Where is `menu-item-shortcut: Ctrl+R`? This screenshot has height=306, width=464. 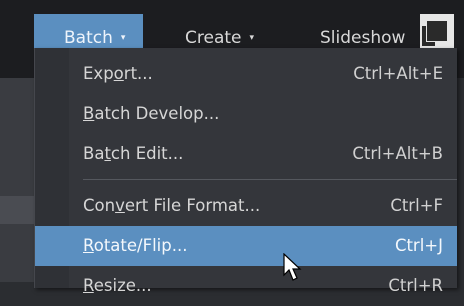
menu-item-shortcut: Ctrl+R is located at coordinates (415, 285).